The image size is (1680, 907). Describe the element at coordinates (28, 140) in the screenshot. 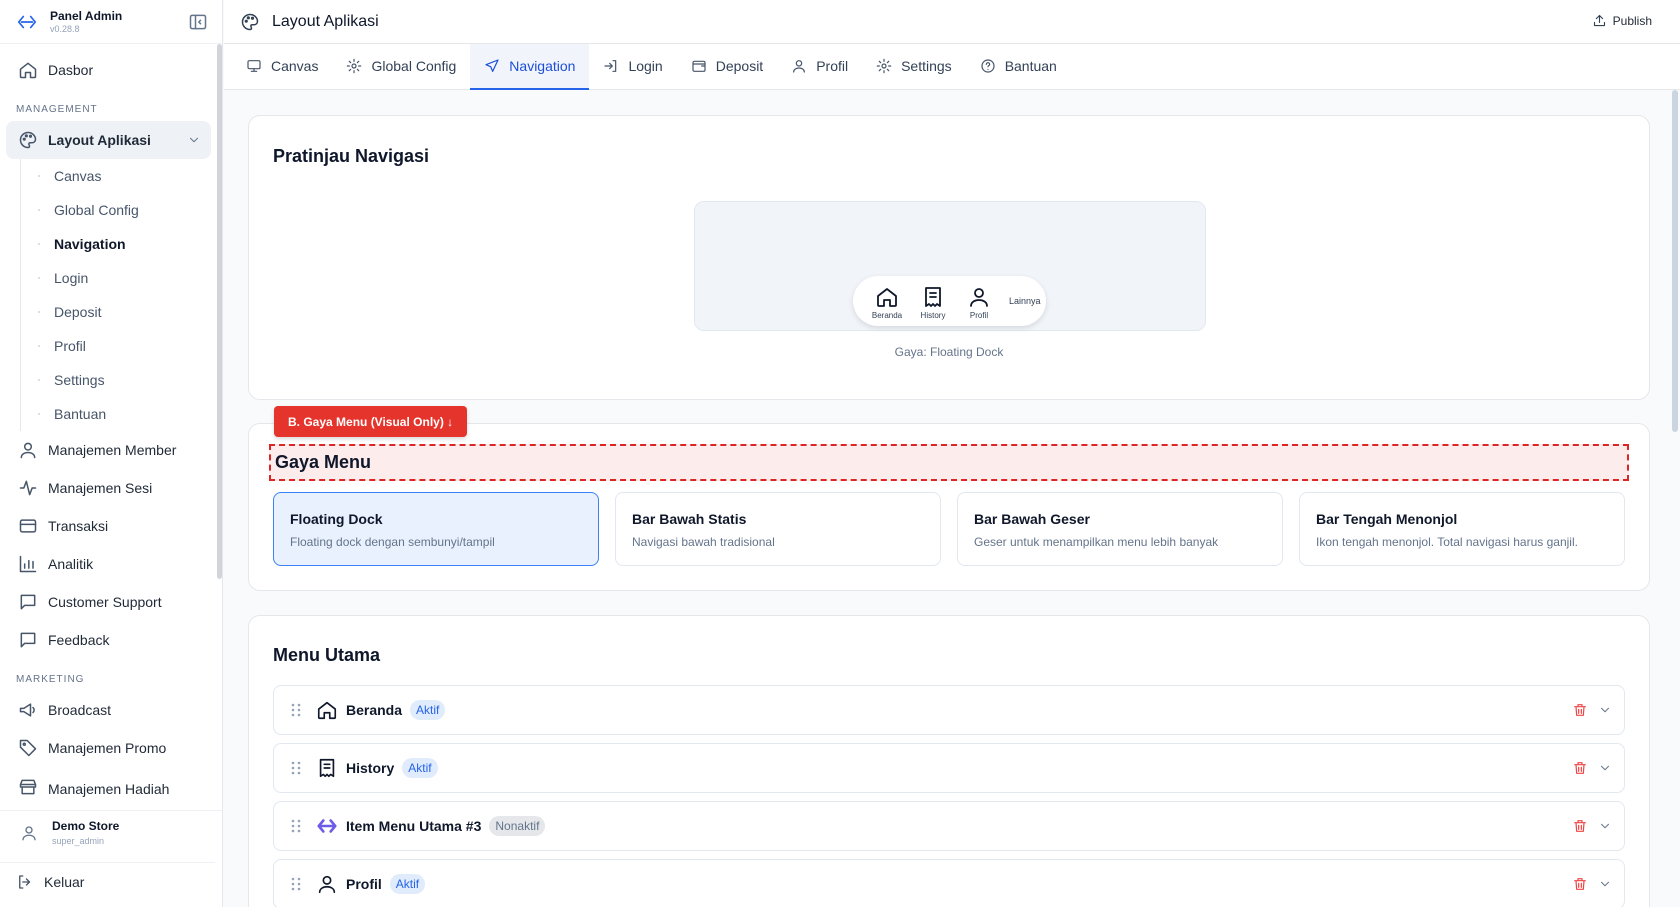

I see `palette-icon` at that location.